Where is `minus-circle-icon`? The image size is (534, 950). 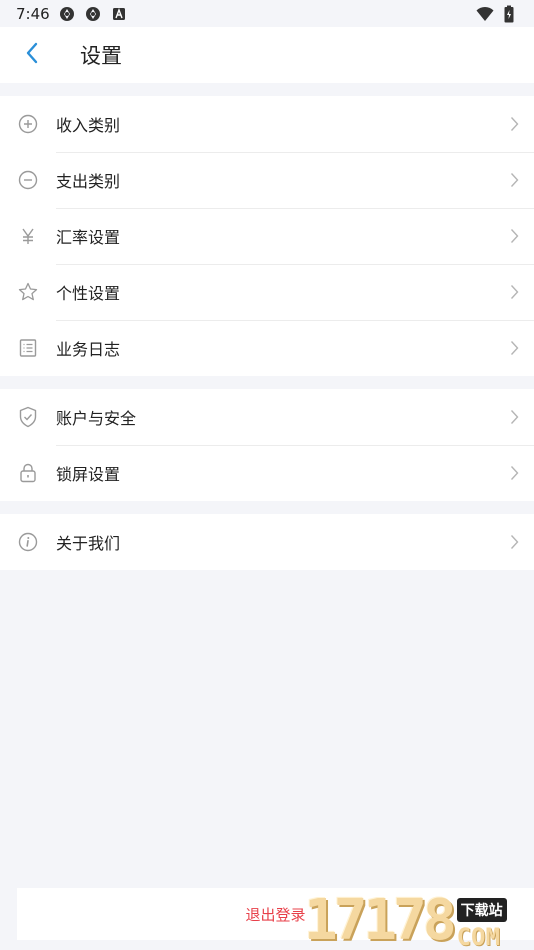 minus-circle-icon is located at coordinates (28, 180).